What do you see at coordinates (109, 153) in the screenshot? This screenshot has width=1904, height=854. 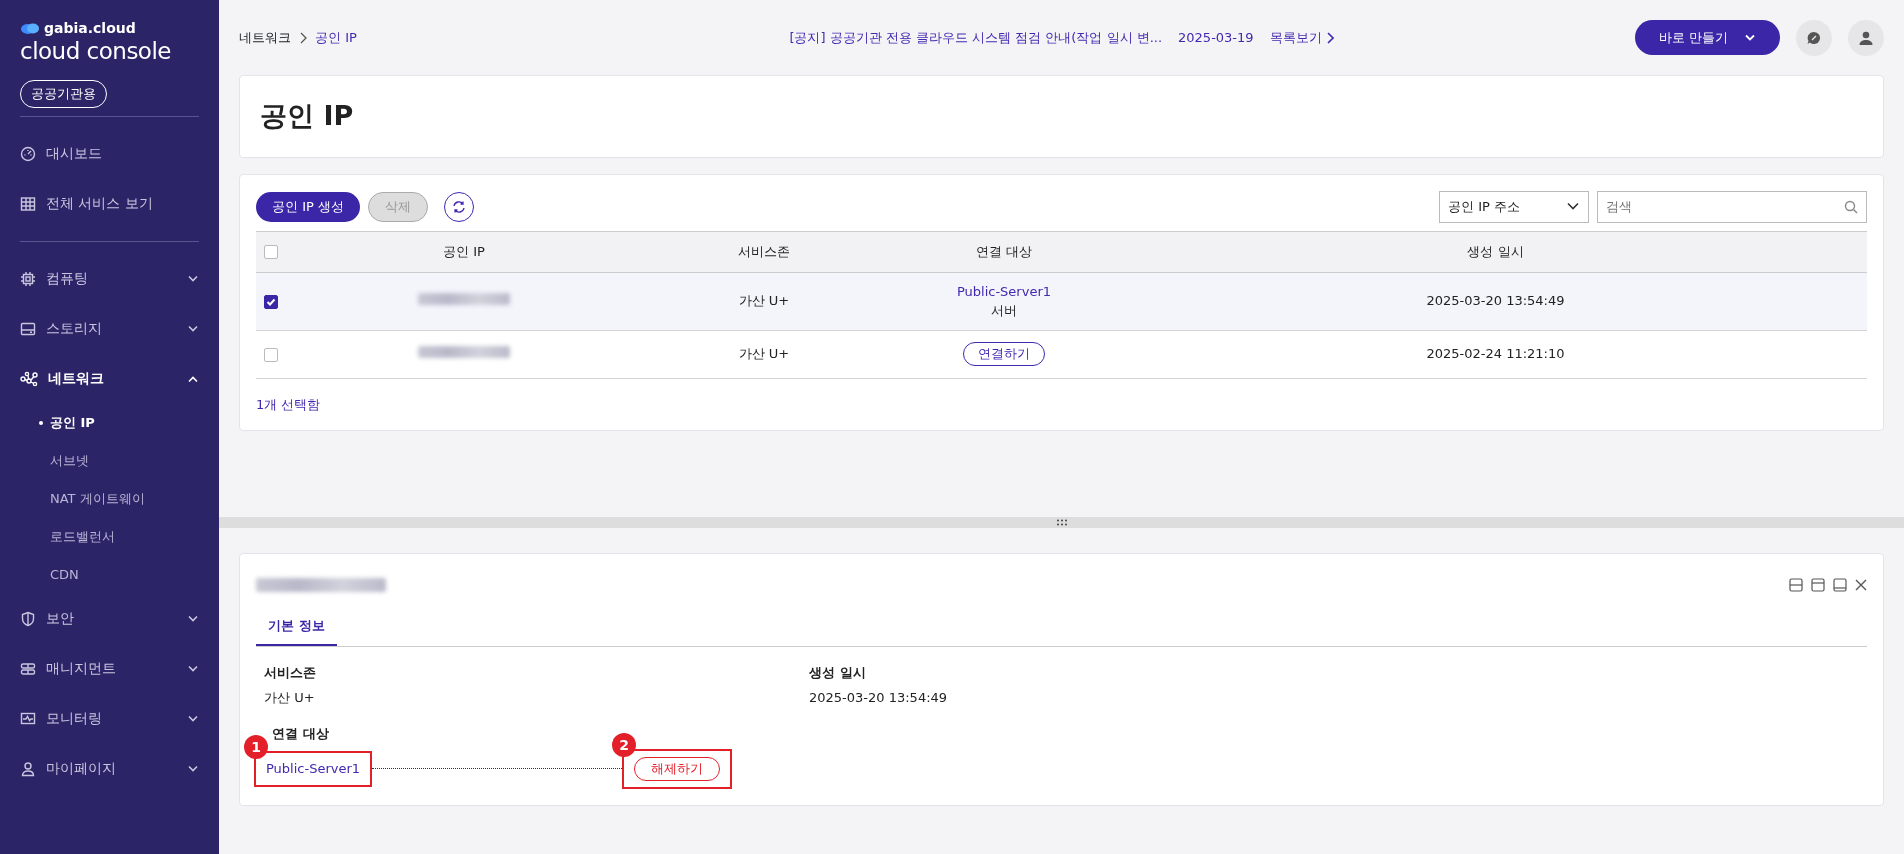 I see `sidebar-item: 대시보드` at bounding box center [109, 153].